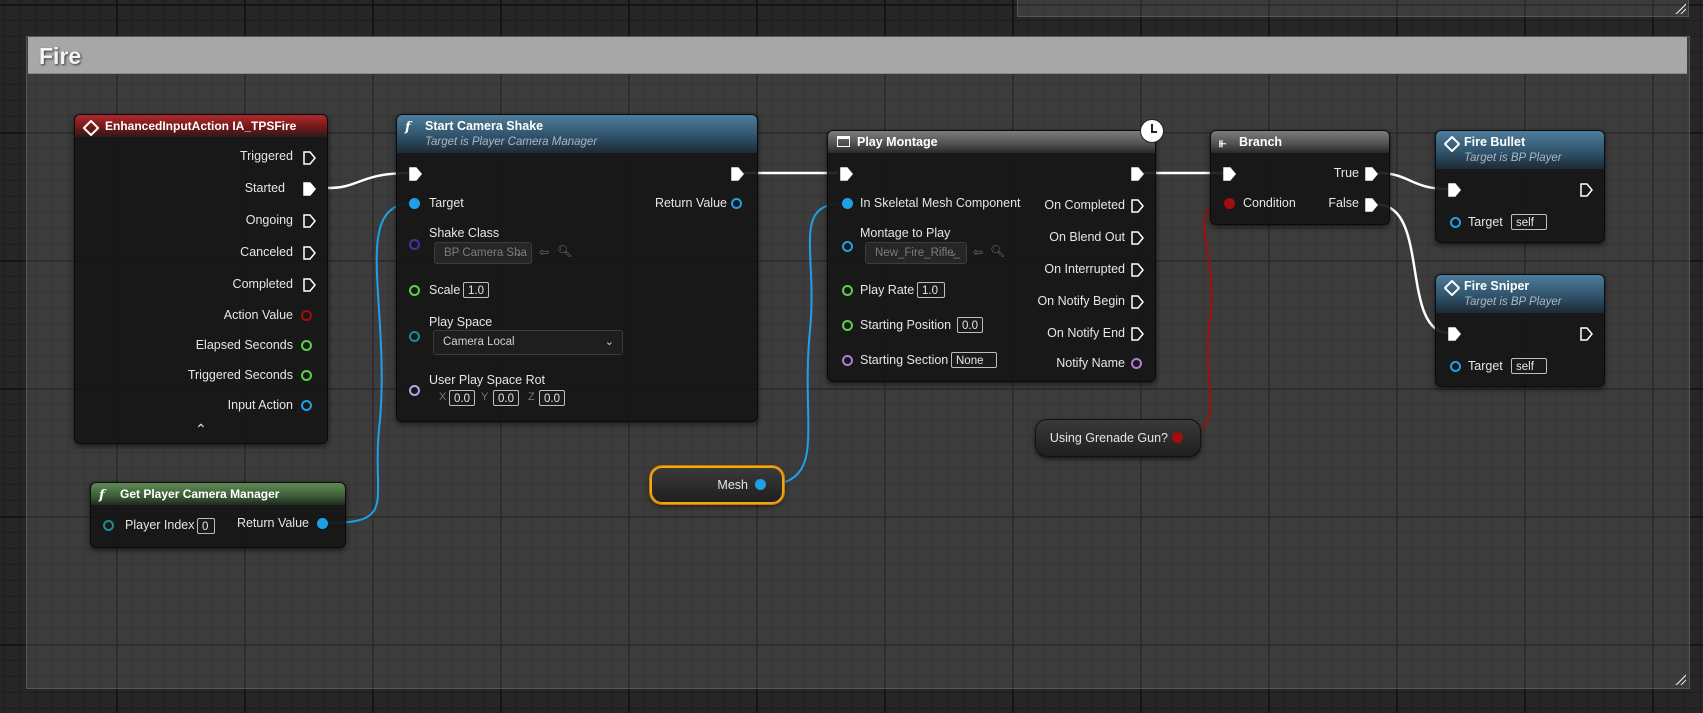 This screenshot has height=713, width=1703. I want to click on function-call-icon, so click(1452, 288).